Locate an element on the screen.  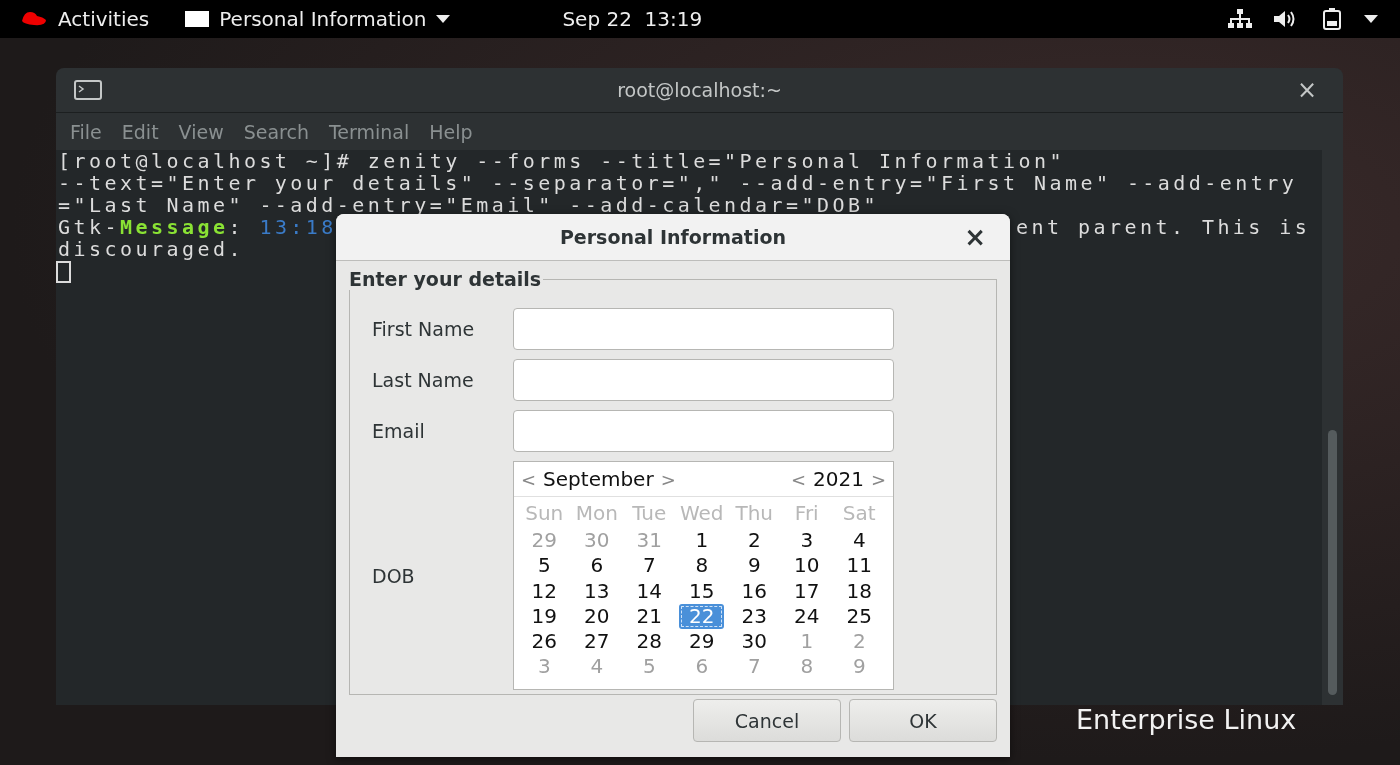
dialog-title: Personal Information is located at coordinates (673, 237).